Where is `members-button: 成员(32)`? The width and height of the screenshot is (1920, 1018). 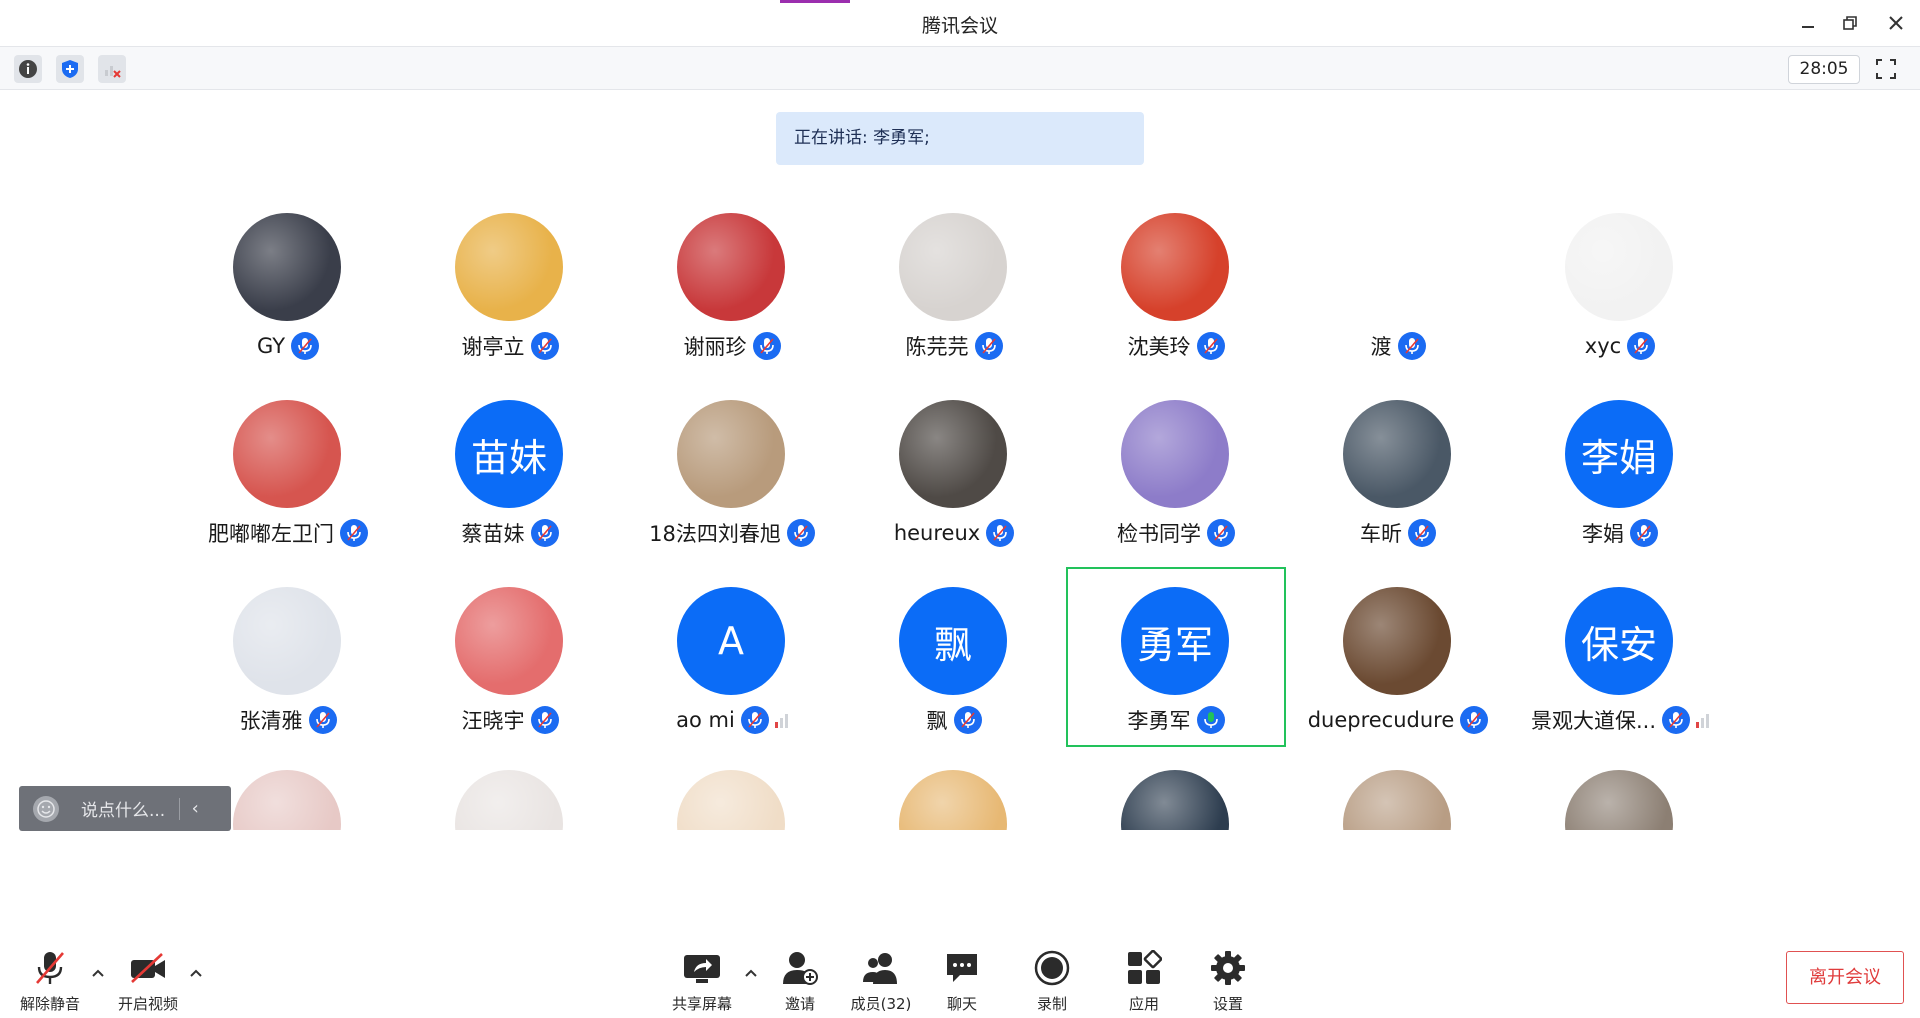 members-button: 成员(32) is located at coordinates (881, 975).